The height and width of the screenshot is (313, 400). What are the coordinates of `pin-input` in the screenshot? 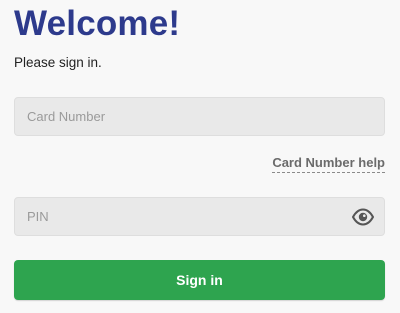 It's located at (199, 216).